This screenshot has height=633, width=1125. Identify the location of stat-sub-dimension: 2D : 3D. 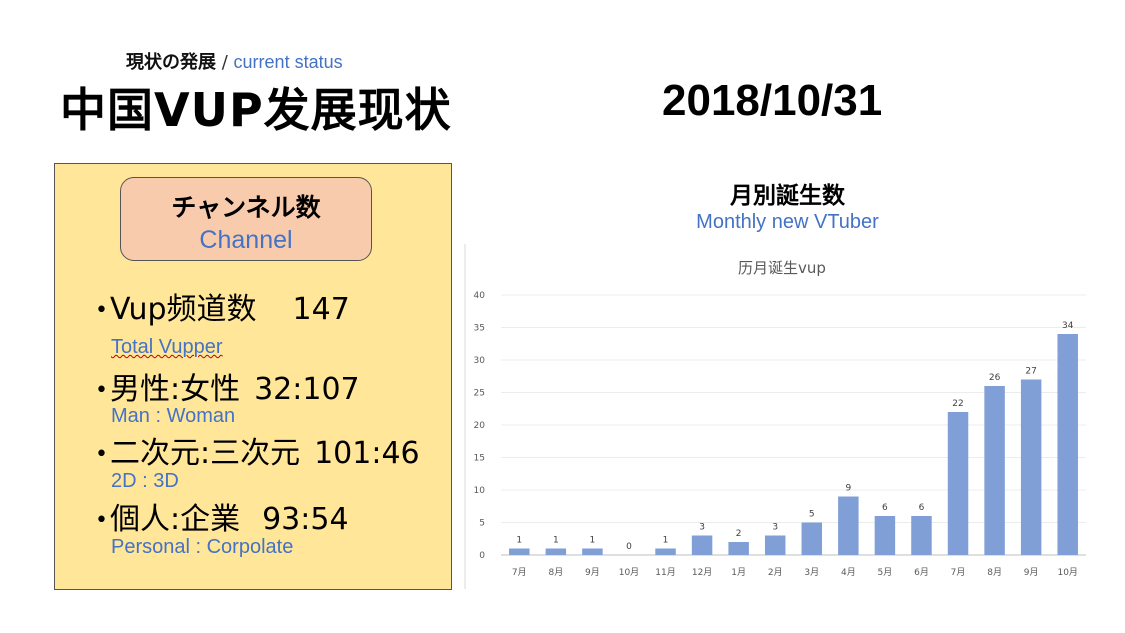
(145, 481).